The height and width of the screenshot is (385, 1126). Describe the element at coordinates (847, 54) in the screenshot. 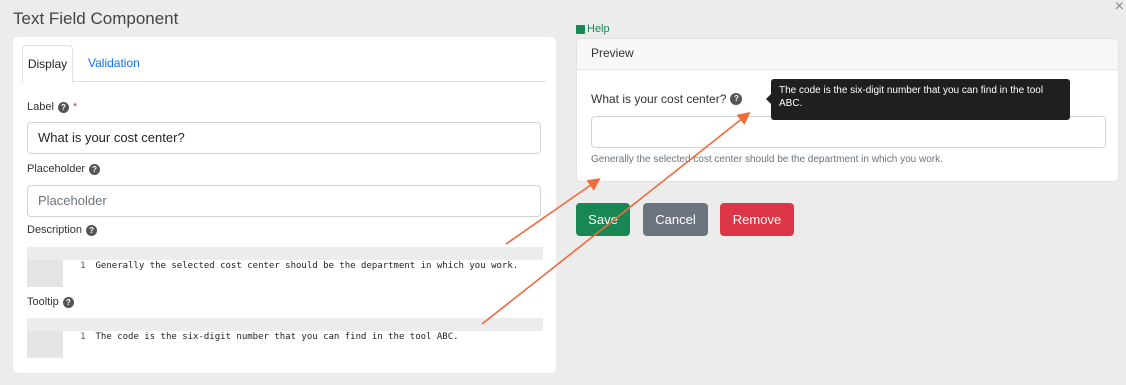

I see `preview-header: Preview` at that location.